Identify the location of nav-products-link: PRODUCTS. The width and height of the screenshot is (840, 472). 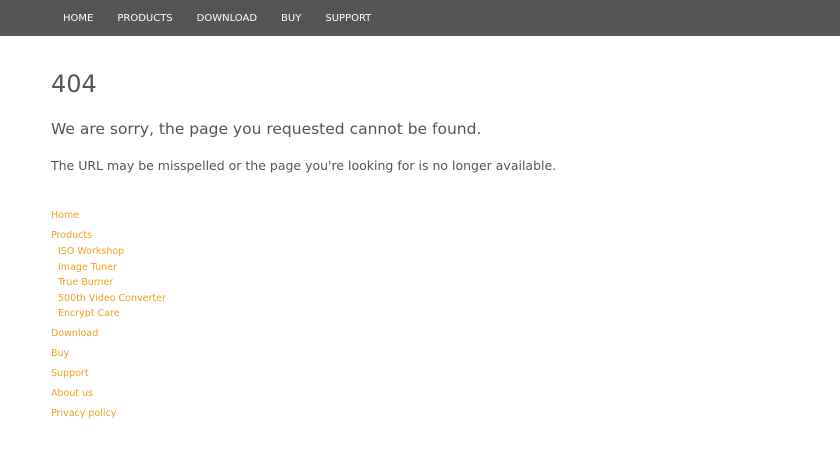
(144, 18).